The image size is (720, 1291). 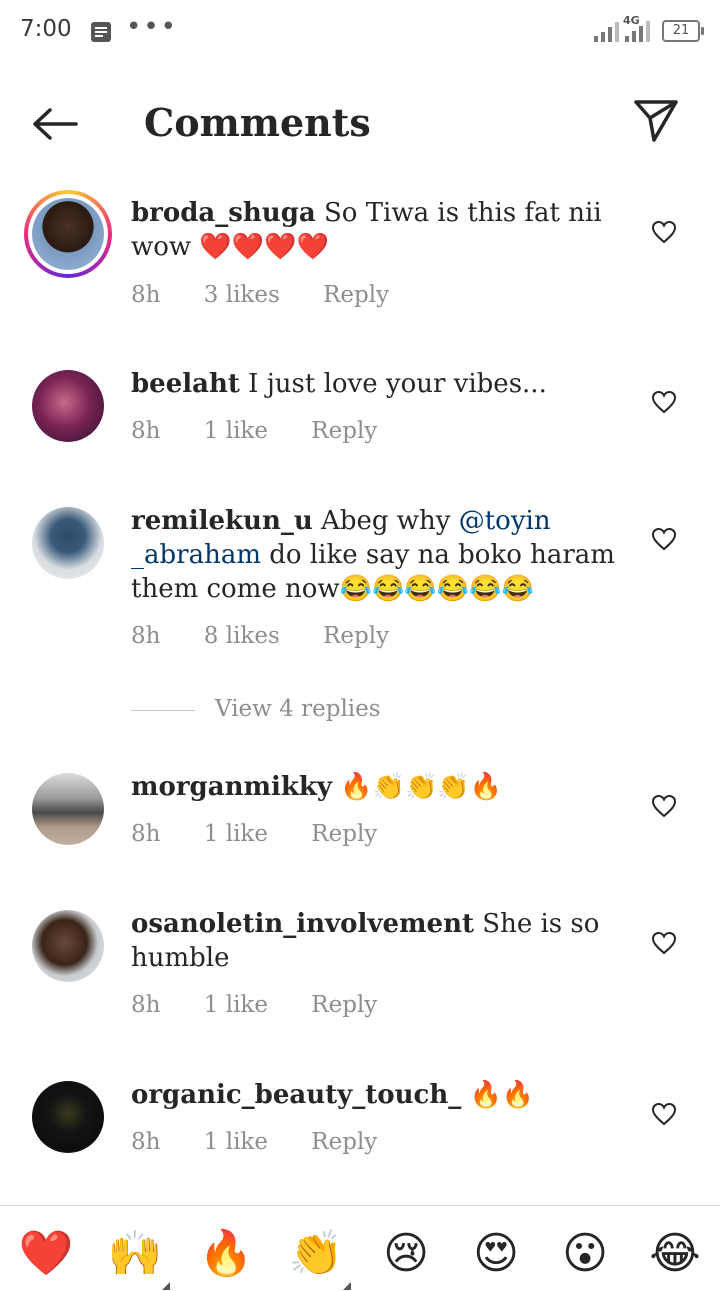 I want to click on comment-text: 🔥👏👏👏🔥, so click(x=421, y=787).